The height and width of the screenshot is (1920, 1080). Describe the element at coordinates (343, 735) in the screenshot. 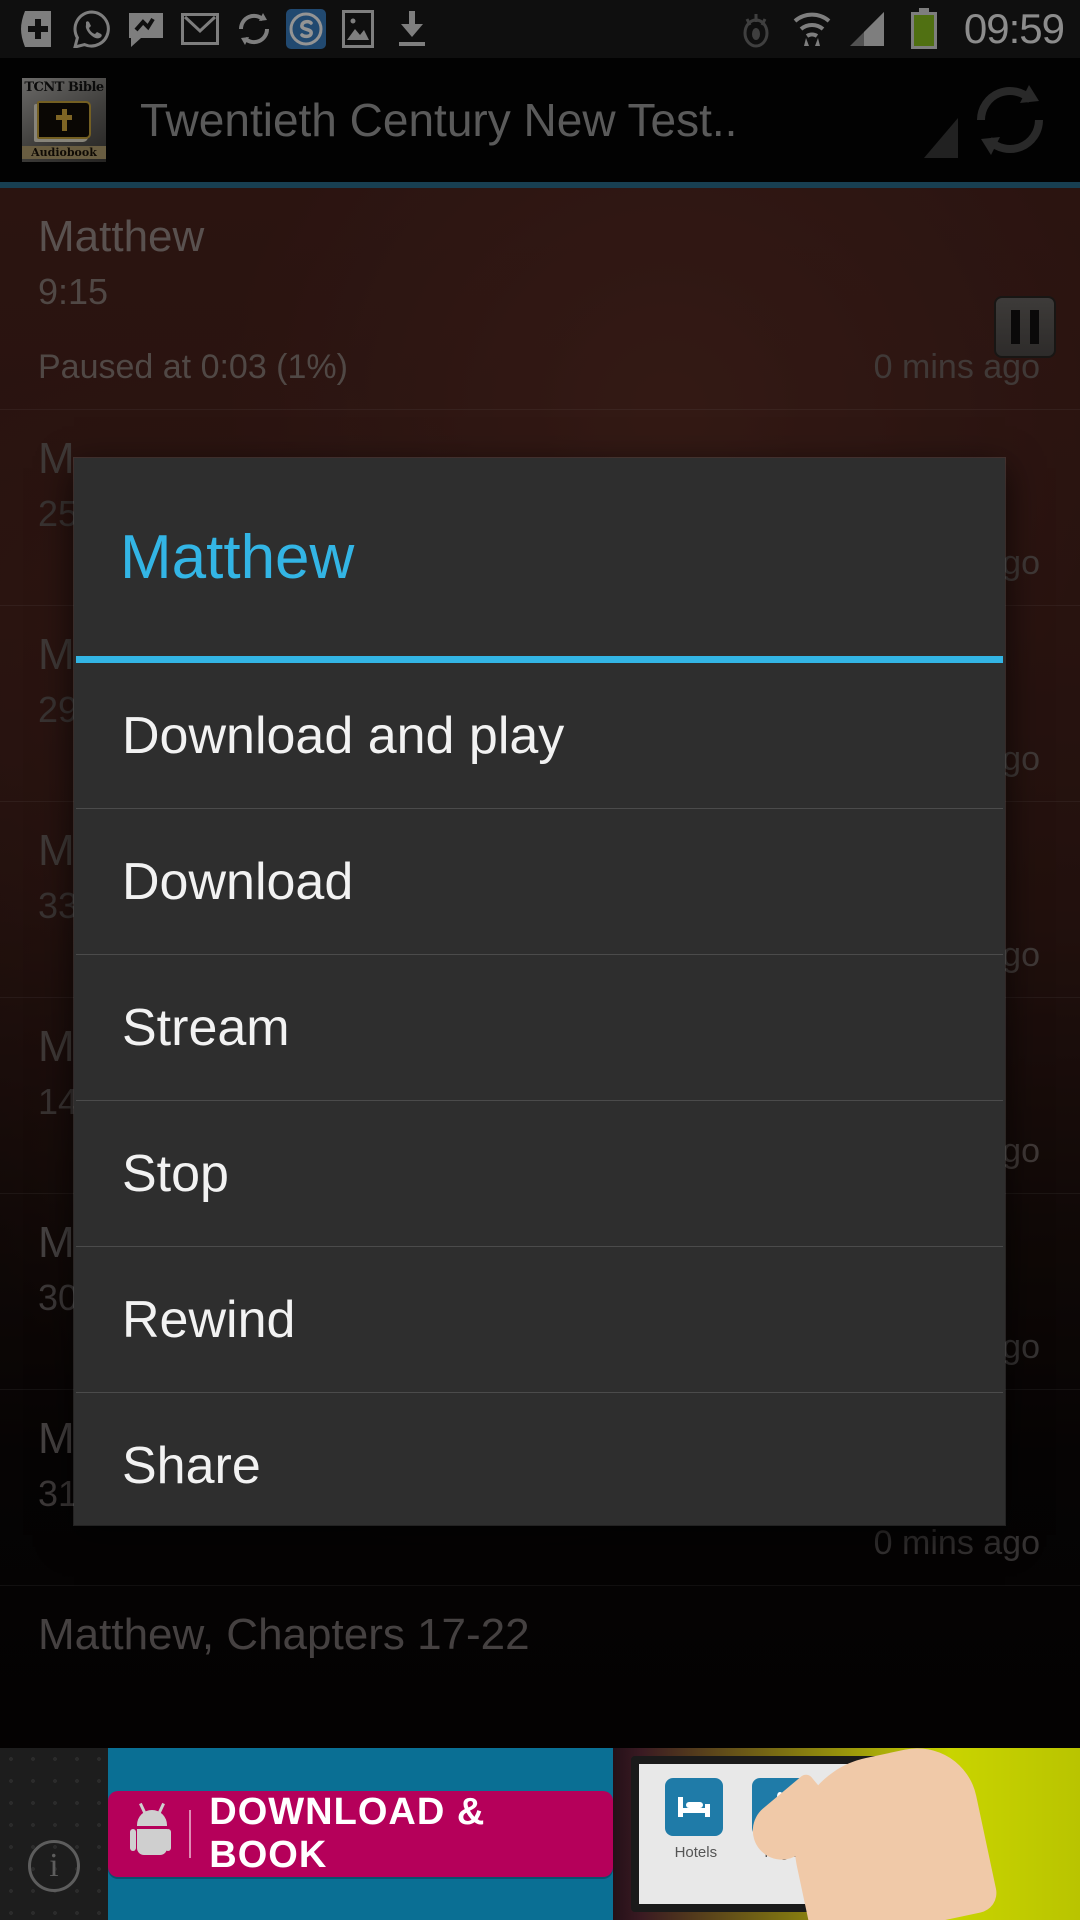

I see `menu-item-label: Download and play` at that location.